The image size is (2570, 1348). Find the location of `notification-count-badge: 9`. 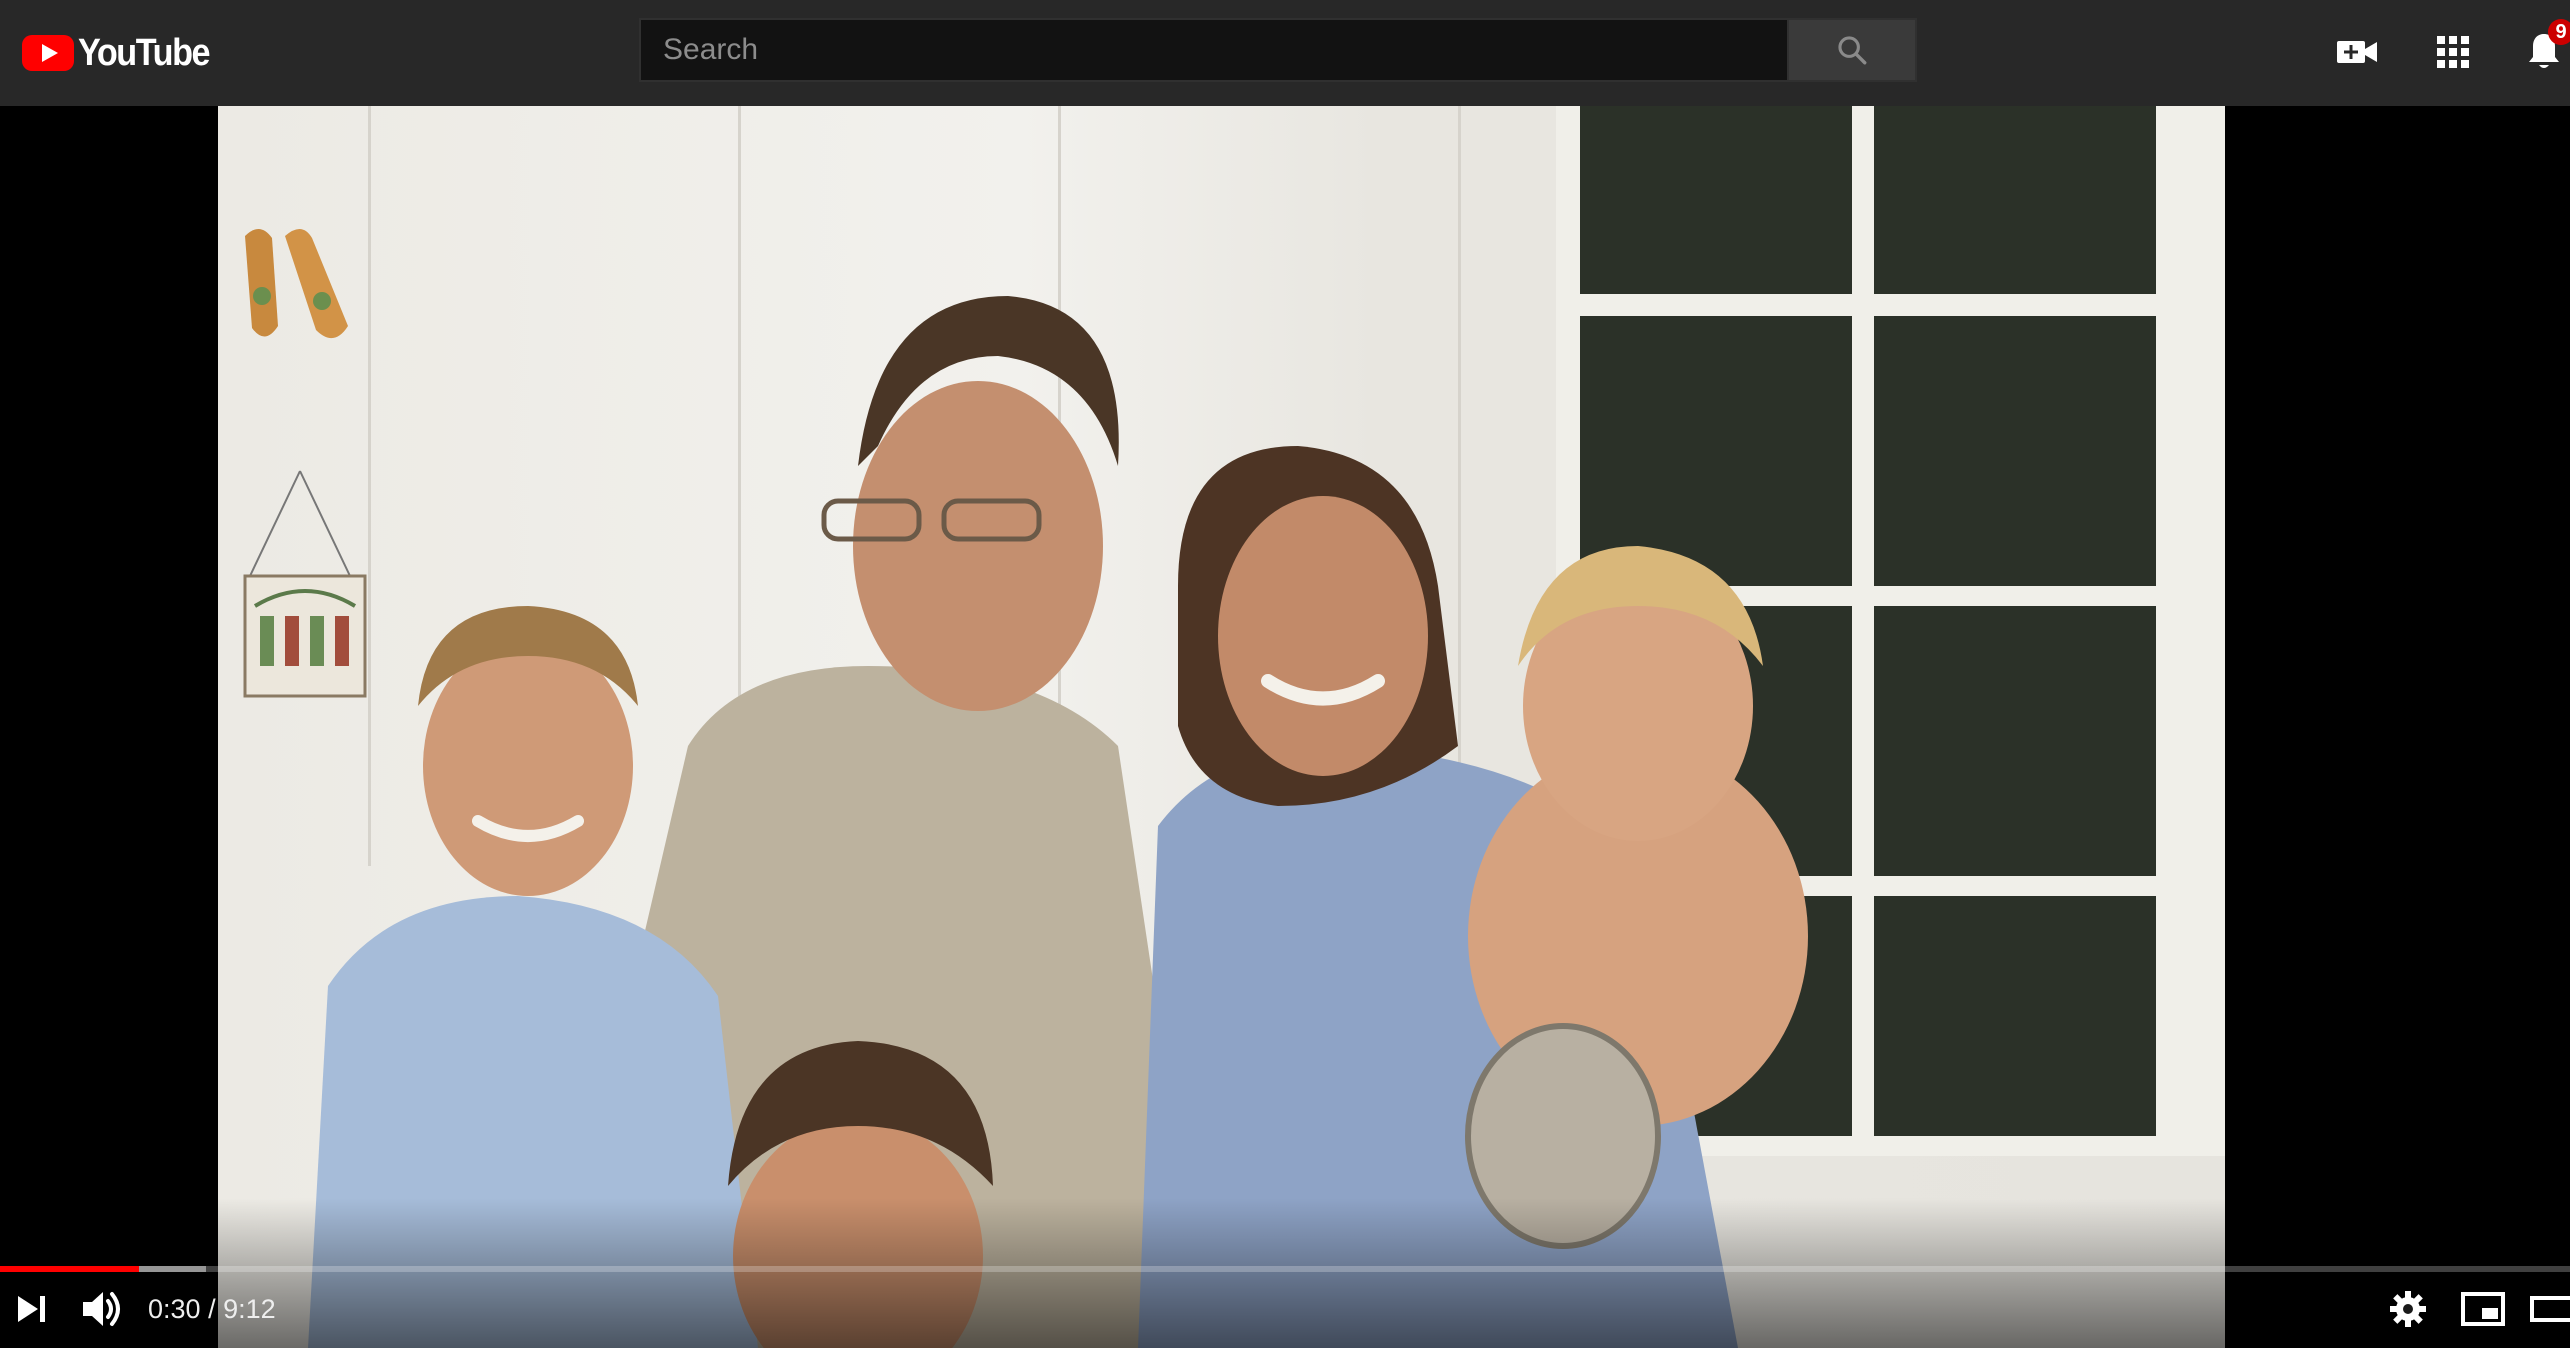

notification-count-badge: 9 is located at coordinates (2559, 32).